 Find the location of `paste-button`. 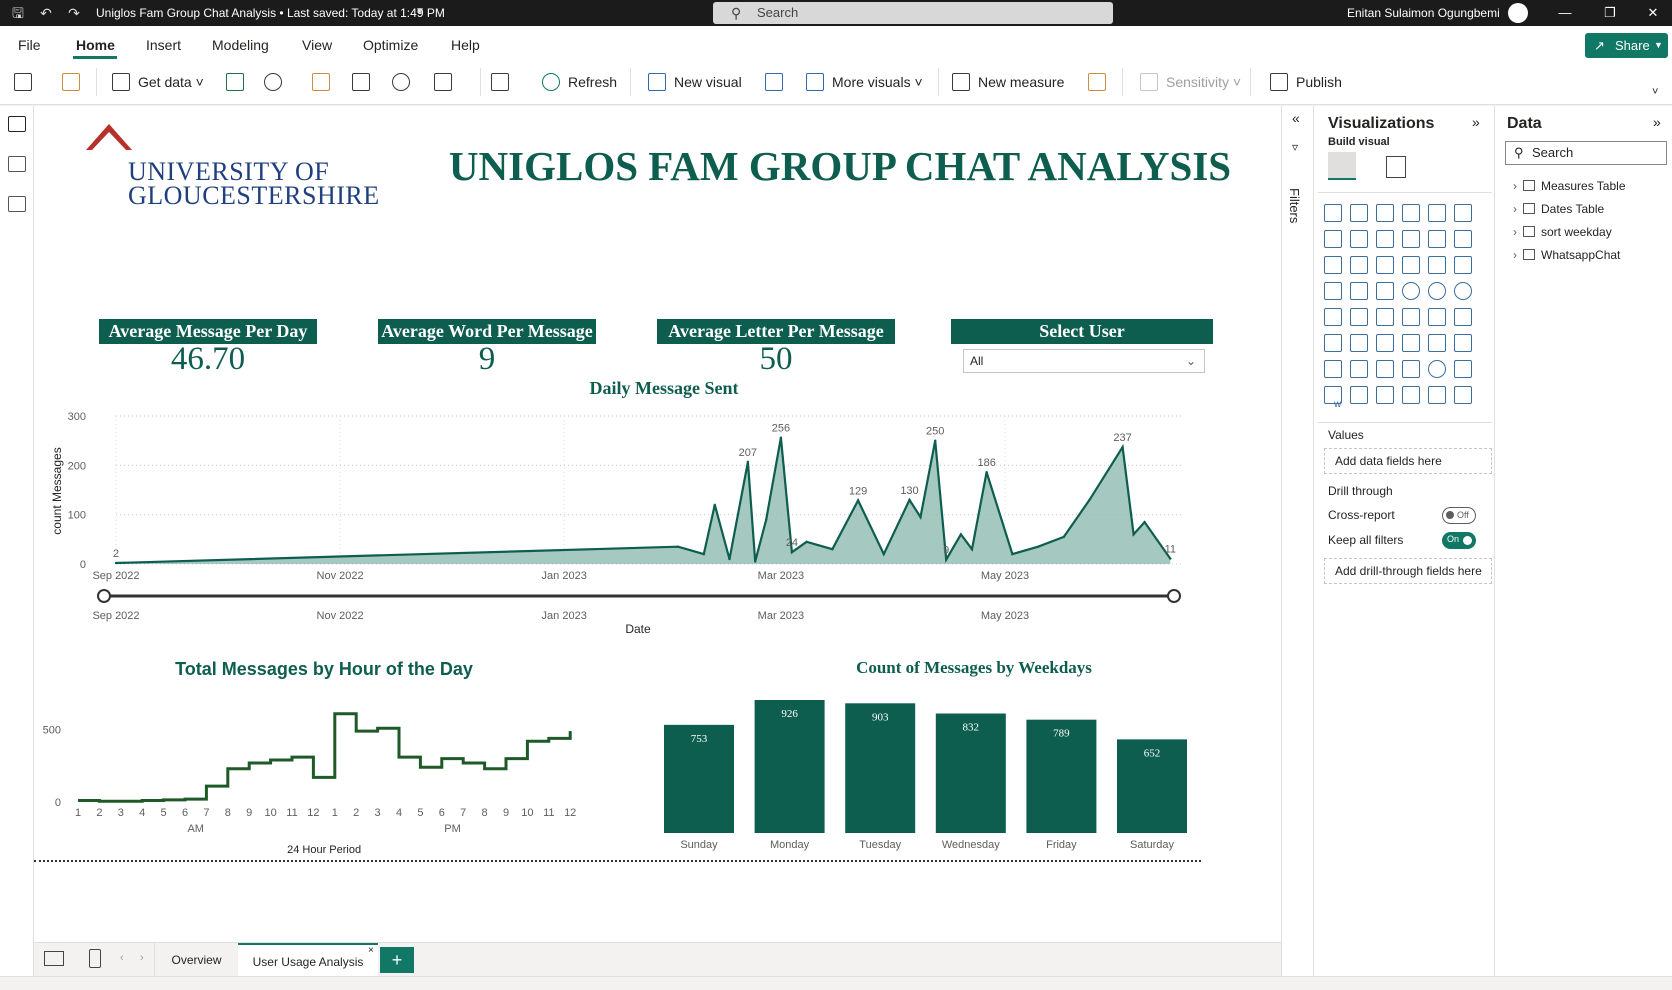

paste-button is located at coordinates (27, 82).